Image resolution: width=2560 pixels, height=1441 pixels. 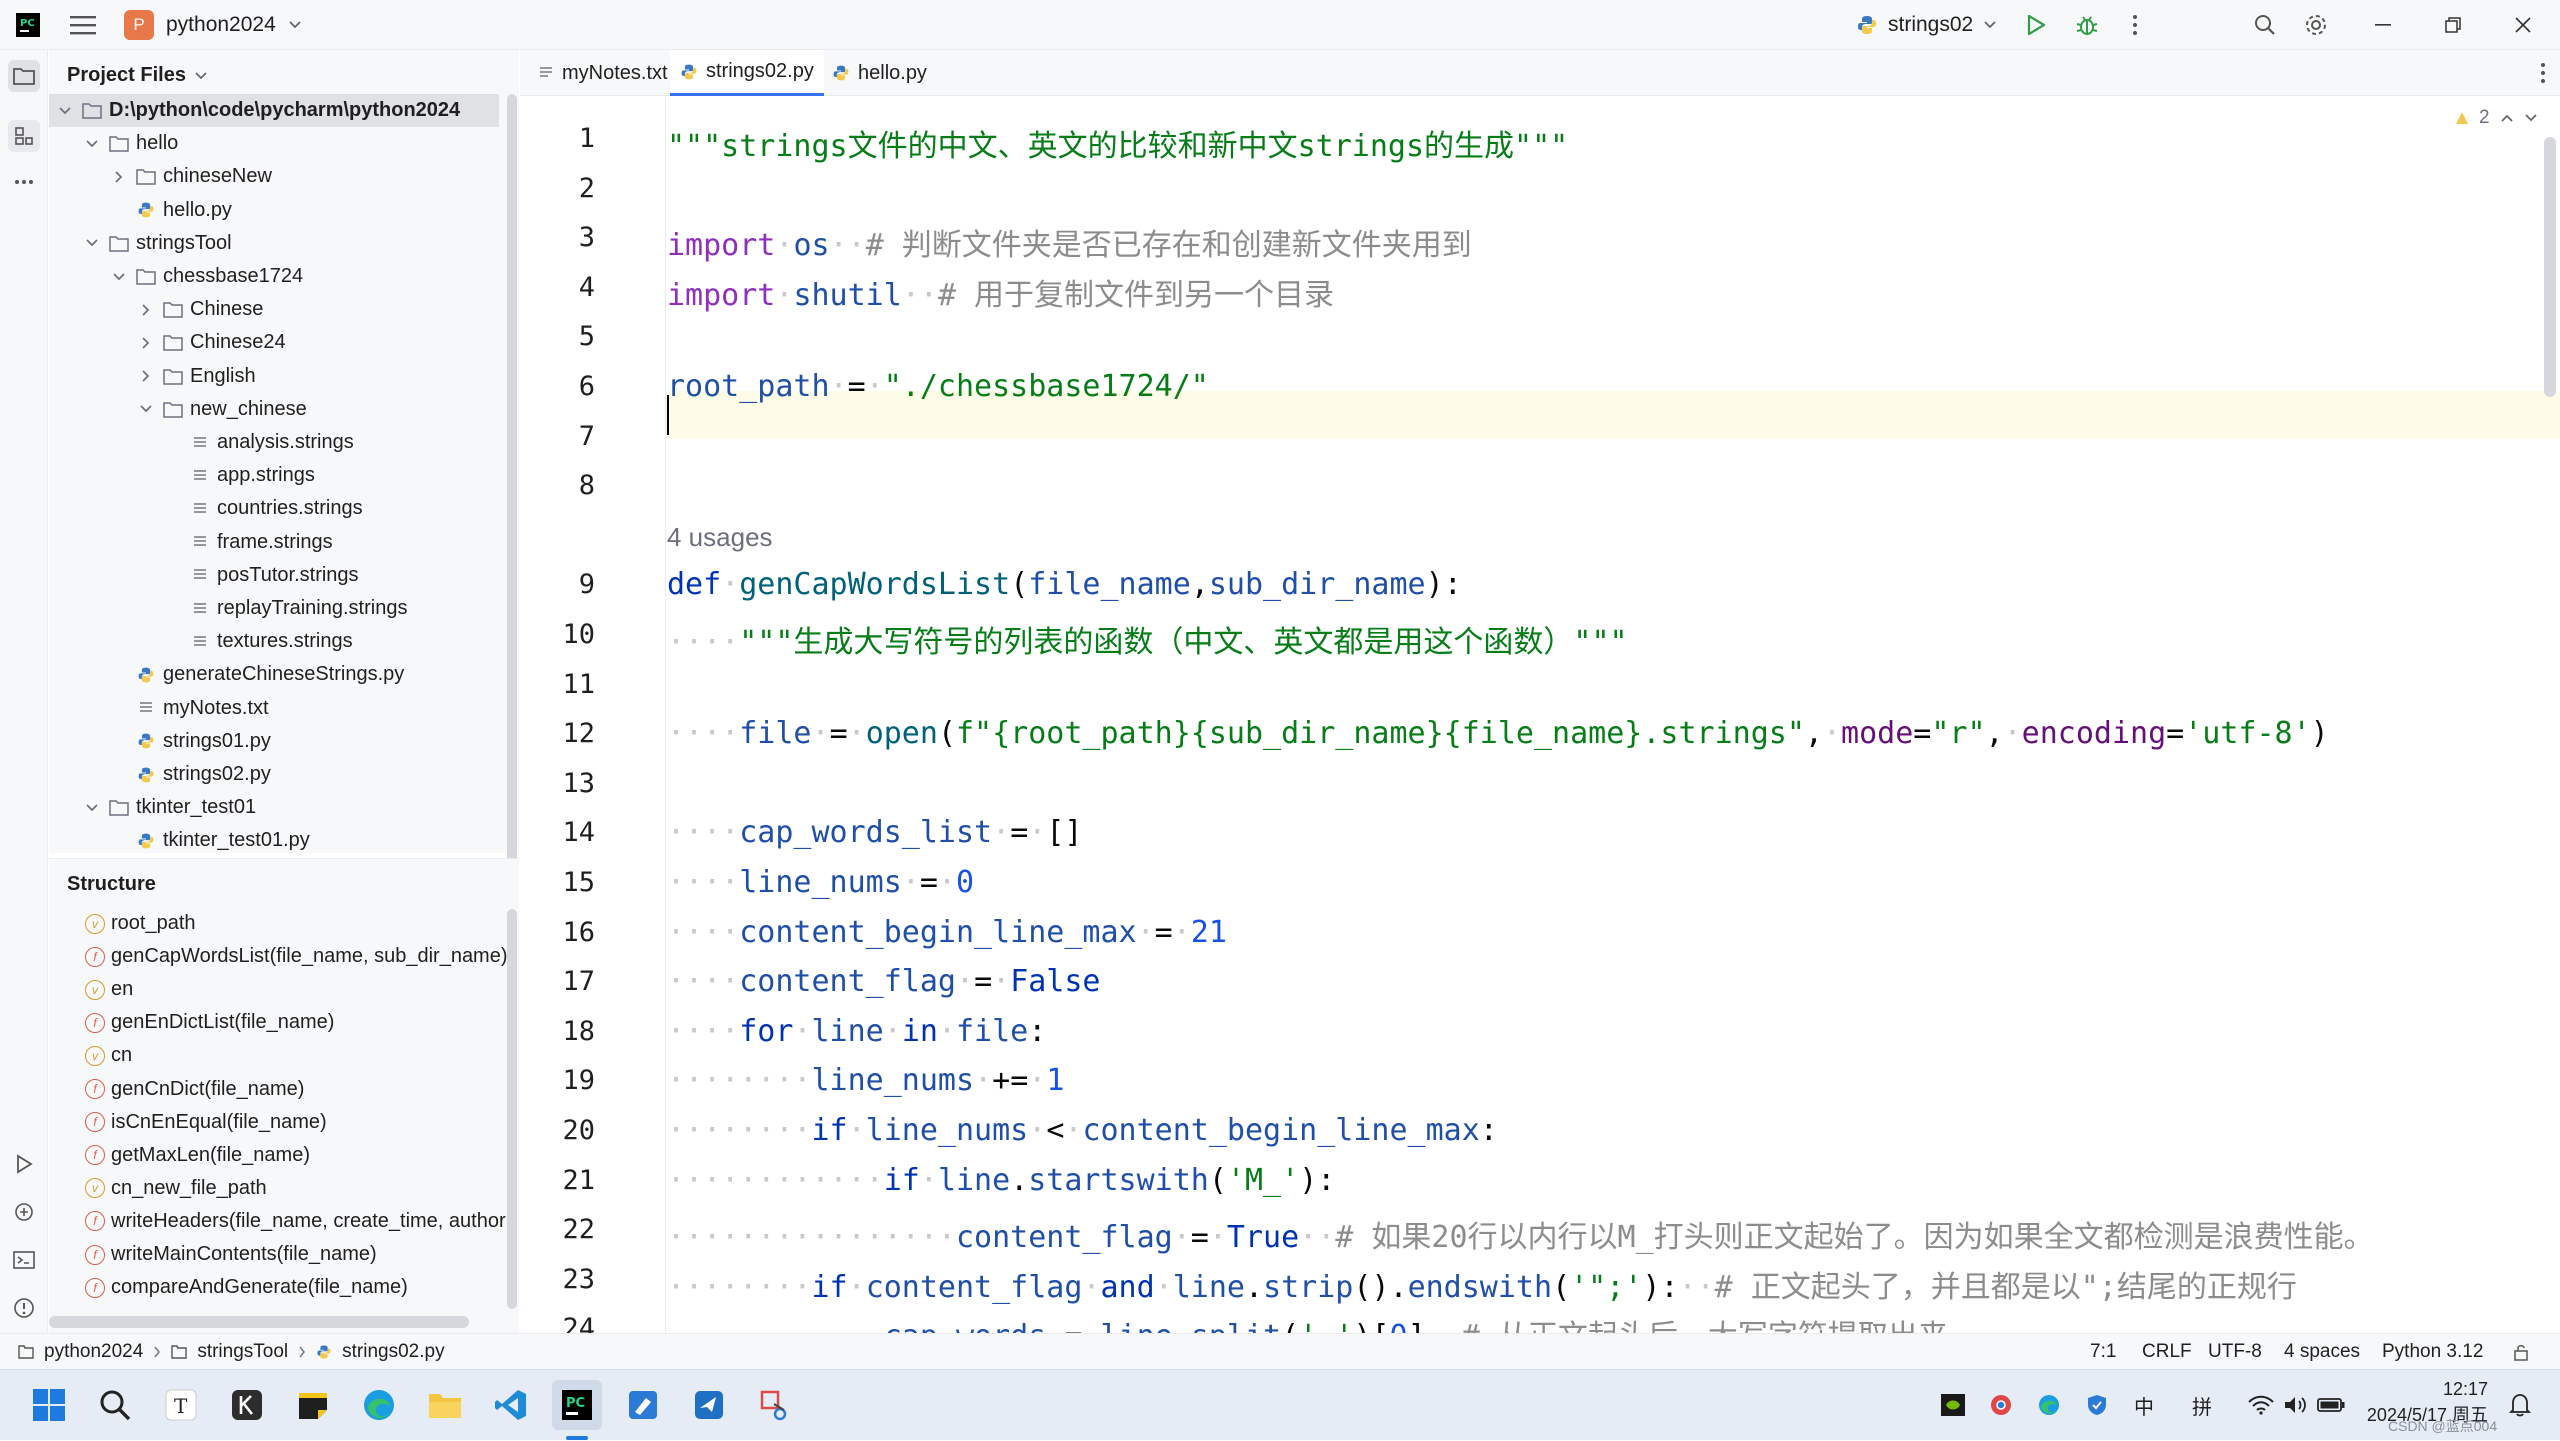 I want to click on tab-options-icon, so click(x=2543, y=73).